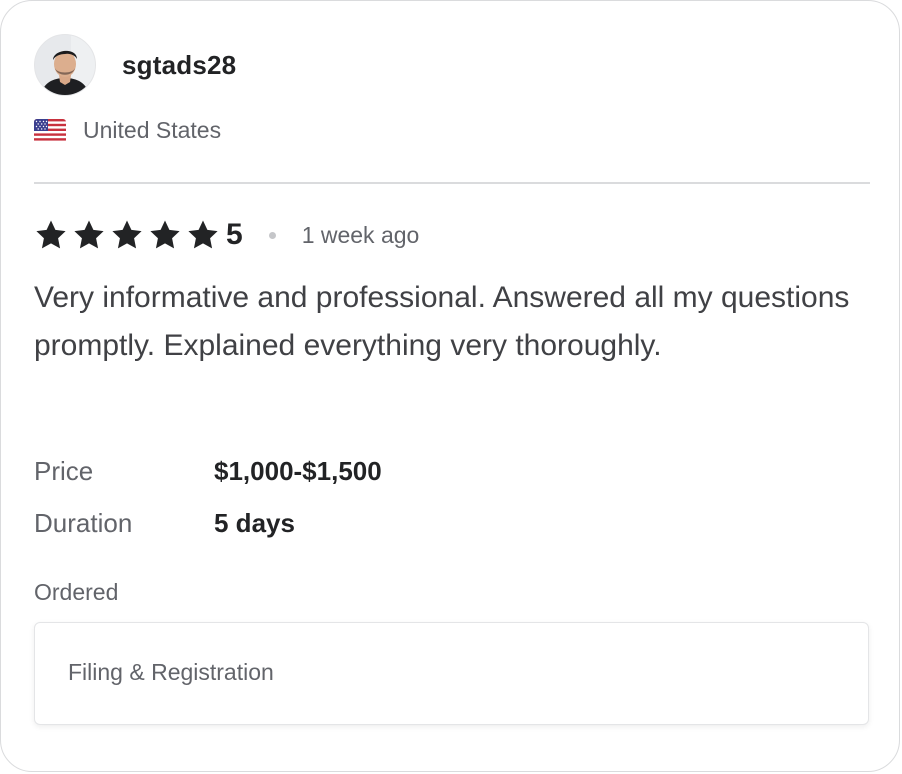 The height and width of the screenshot is (774, 902). I want to click on star-rating, so click(129, 235).